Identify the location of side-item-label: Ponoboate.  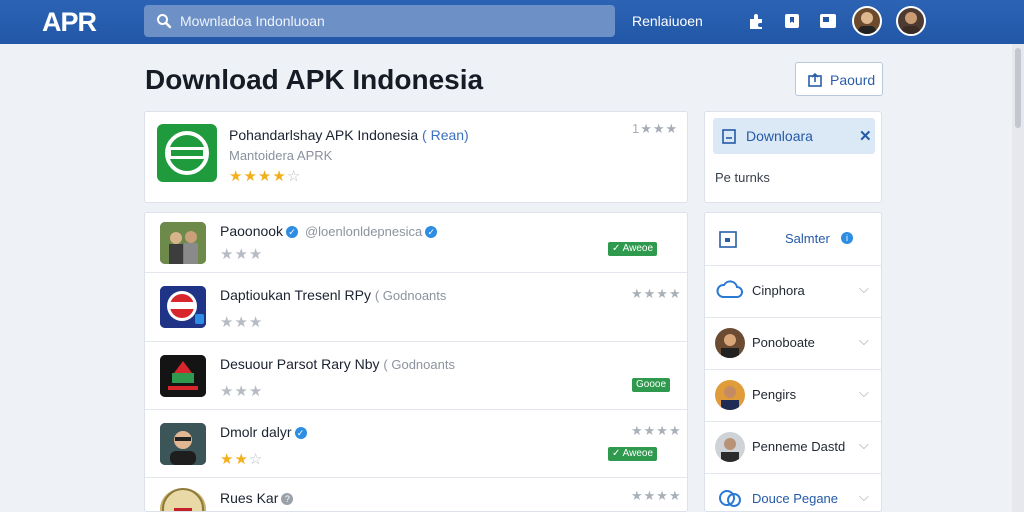
(783, 342).